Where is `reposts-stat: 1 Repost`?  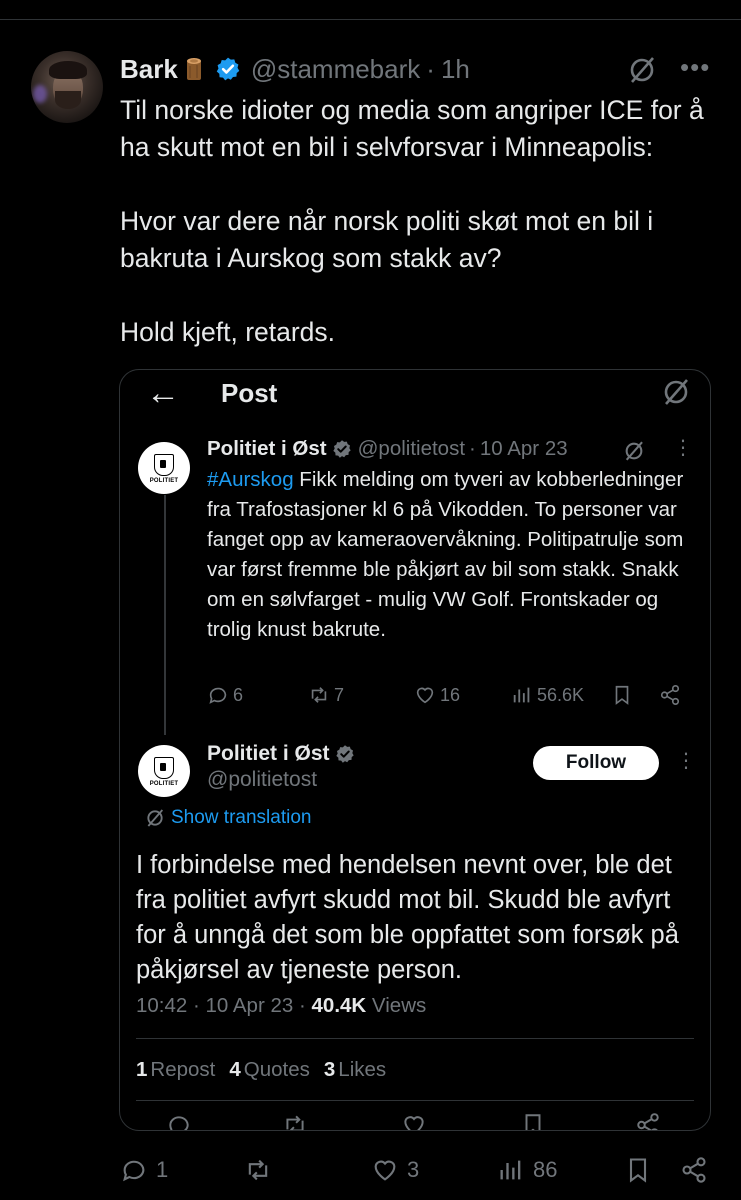 reposts-stat: 1 Repost is located at coordinates (175, 1070).